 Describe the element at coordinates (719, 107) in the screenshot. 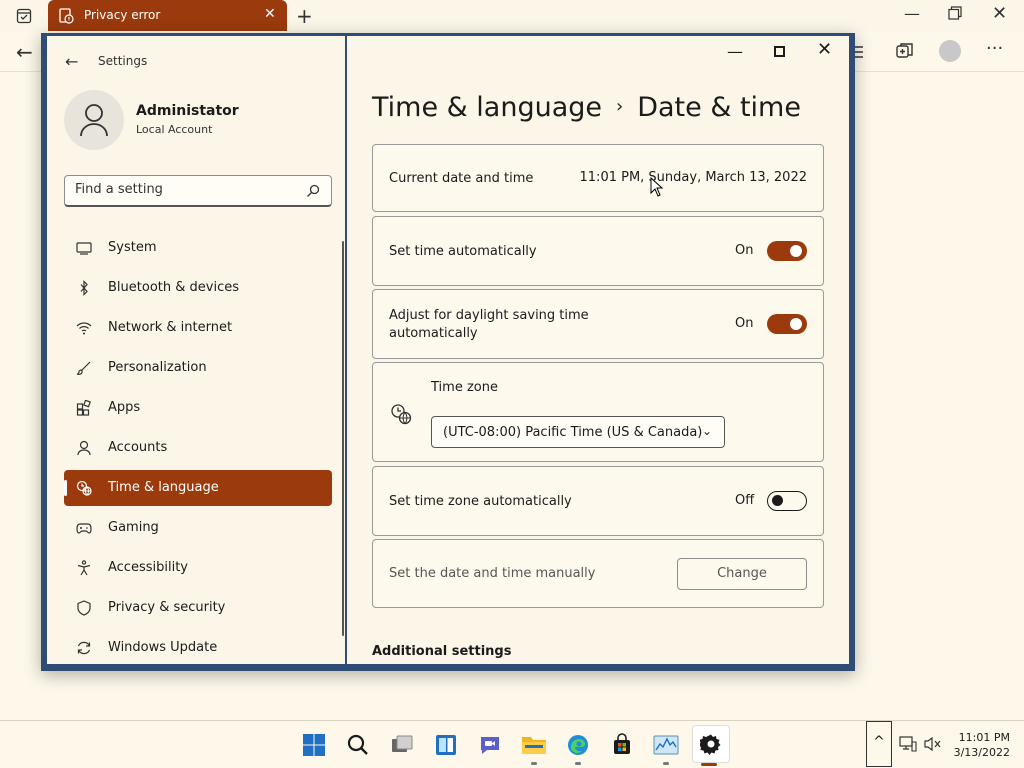

I see `page-title: Date & time` at that location.